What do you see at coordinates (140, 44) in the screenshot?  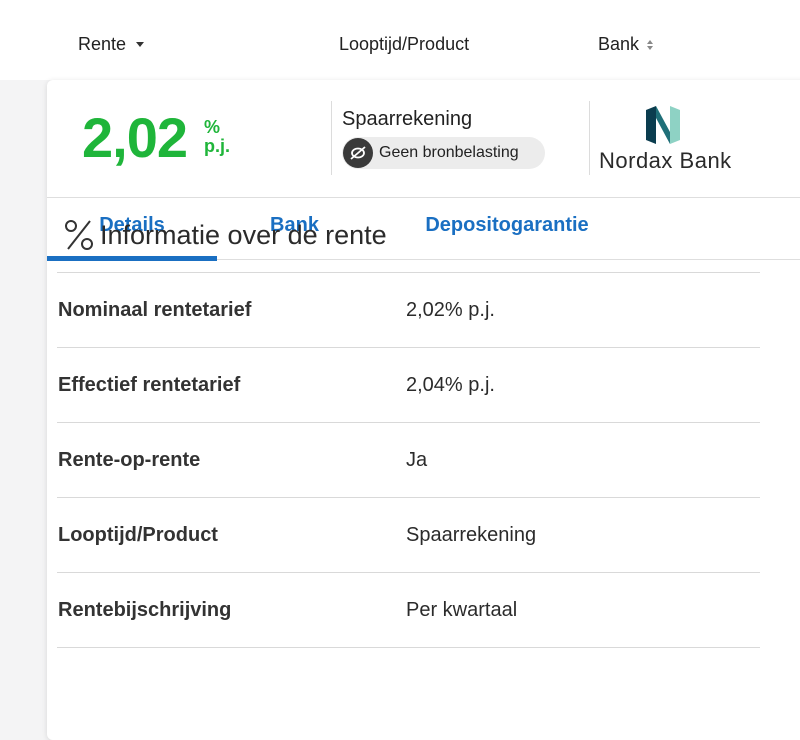 I see `caret-down-icon` at bounding box center [140, 44].